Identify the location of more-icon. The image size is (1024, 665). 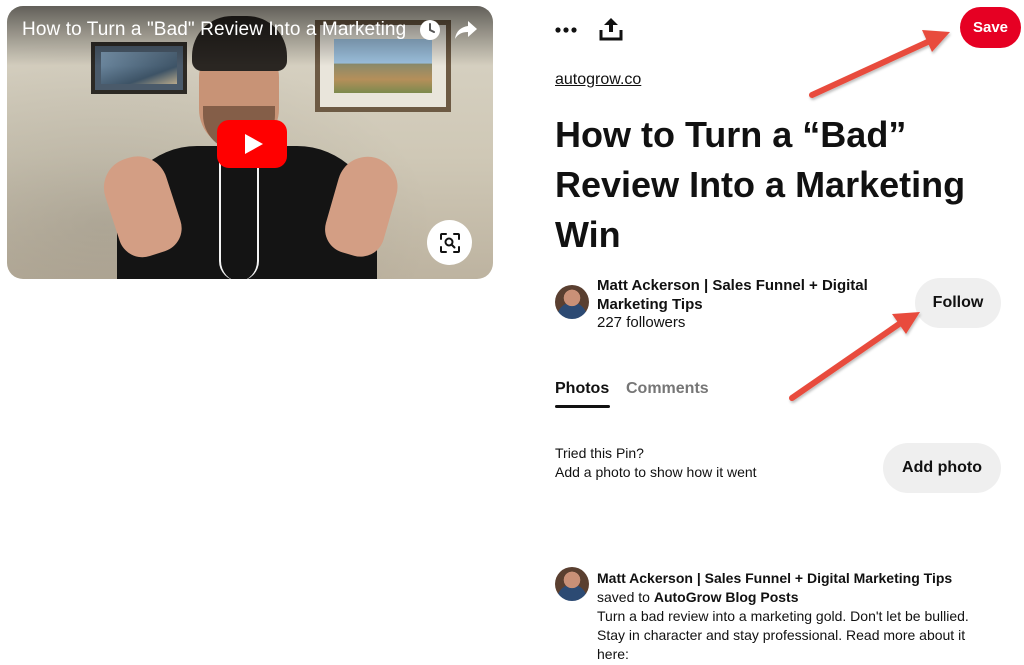
(566, 30).